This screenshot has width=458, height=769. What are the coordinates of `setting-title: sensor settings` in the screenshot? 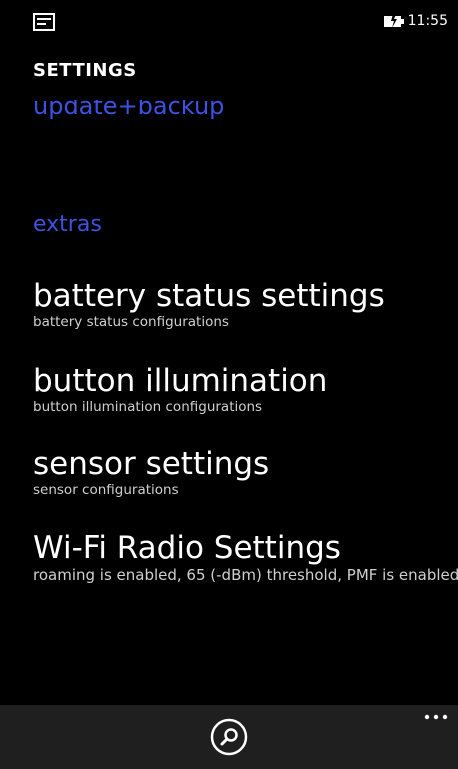 It's located at (151, 464).